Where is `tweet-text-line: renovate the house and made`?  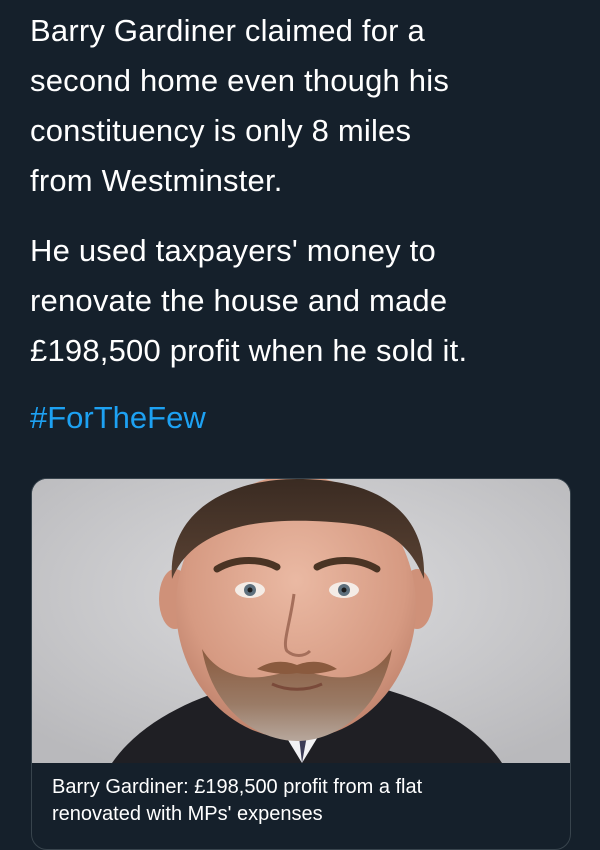
tweet-text-line: renovate the house and made is located at coordinates (239, 300).